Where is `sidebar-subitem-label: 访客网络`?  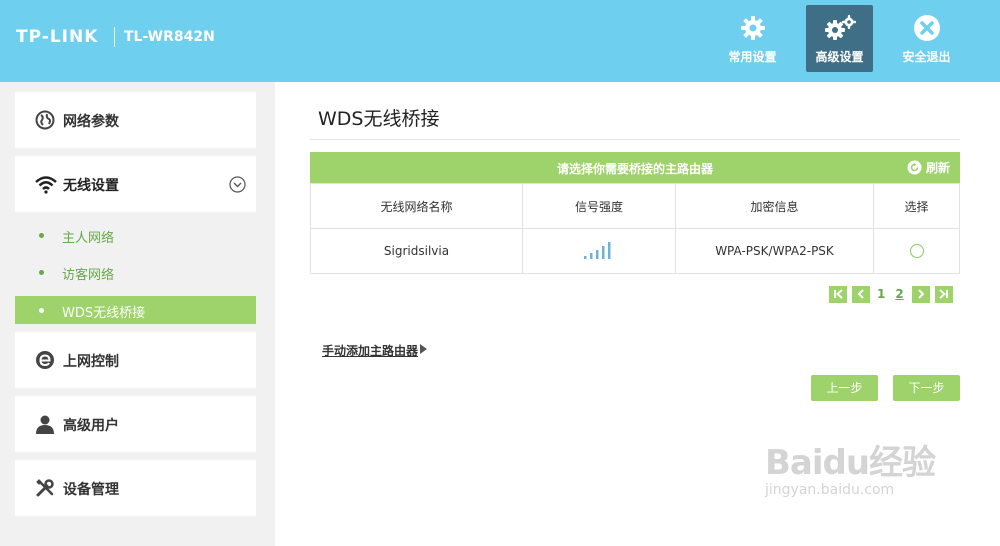
sidebar-subitem-label: 访客网络 is located at coordinates (88, 275).